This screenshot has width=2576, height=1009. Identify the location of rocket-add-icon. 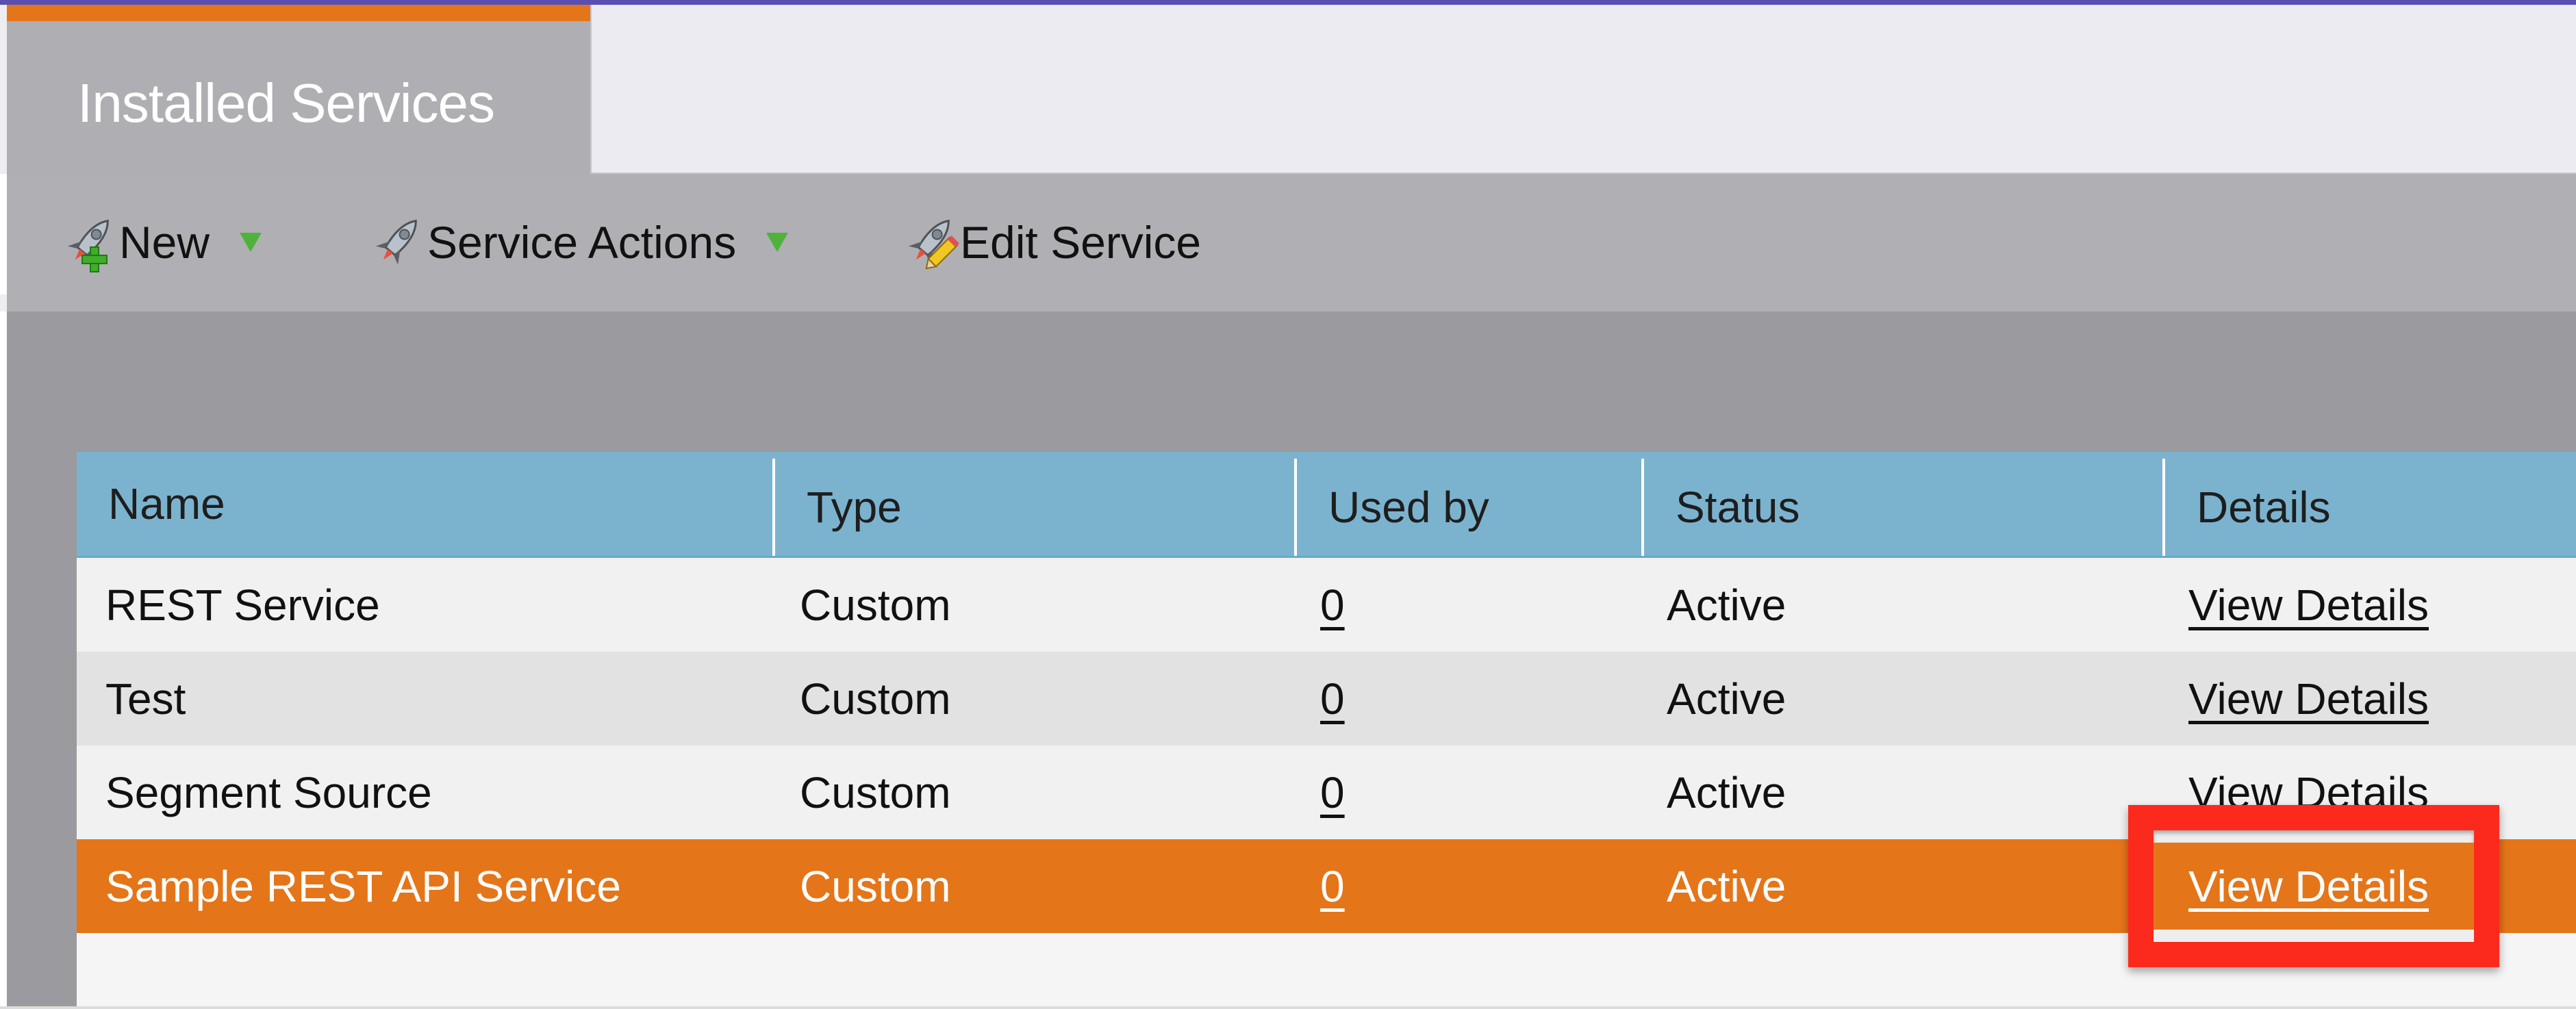
(89, 243).